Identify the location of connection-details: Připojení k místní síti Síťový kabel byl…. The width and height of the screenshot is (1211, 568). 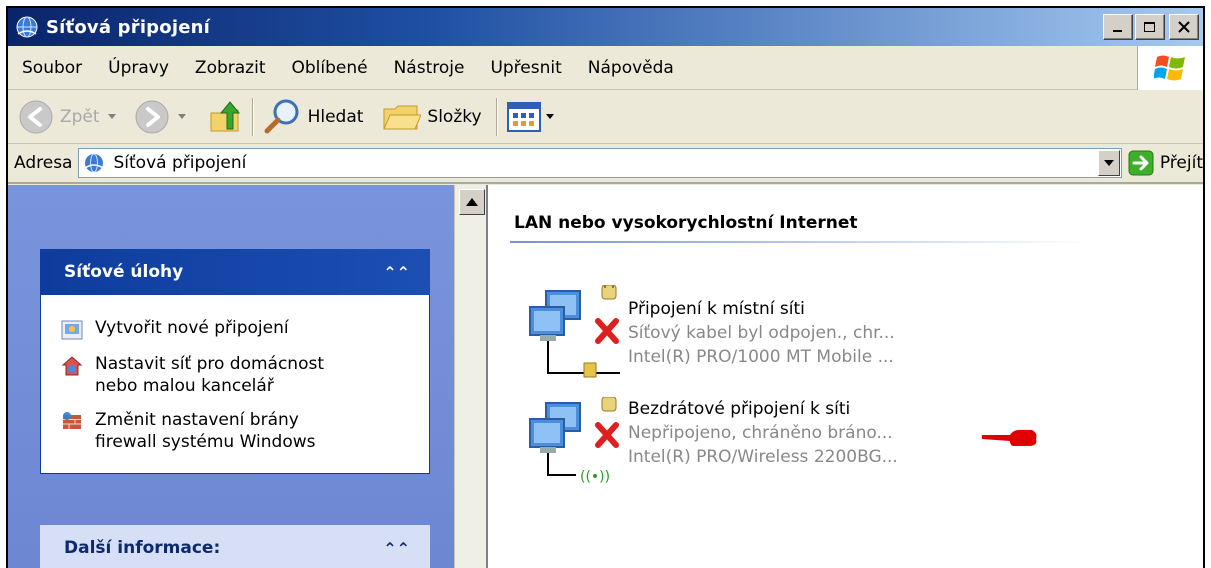
(761, 333).